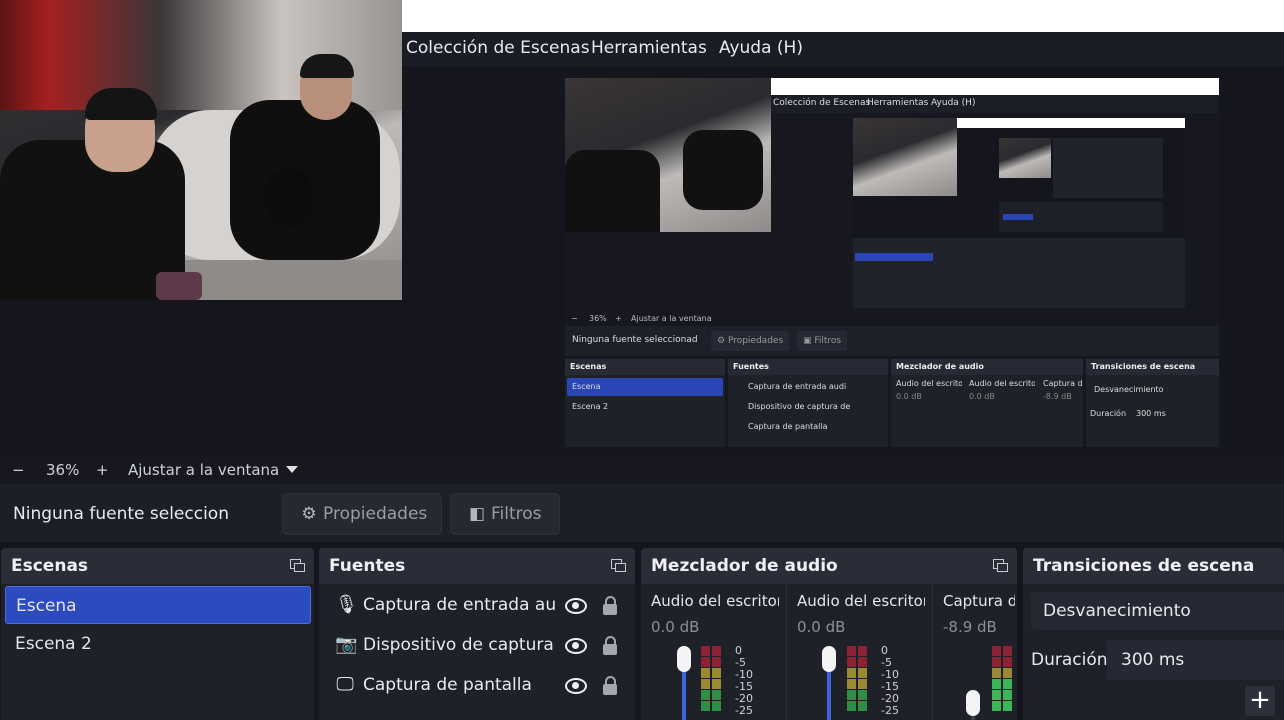 This screenshot has height=720, width=1284. I want to click on preview-source-3: Captura de pantalla, so click(788, 426).